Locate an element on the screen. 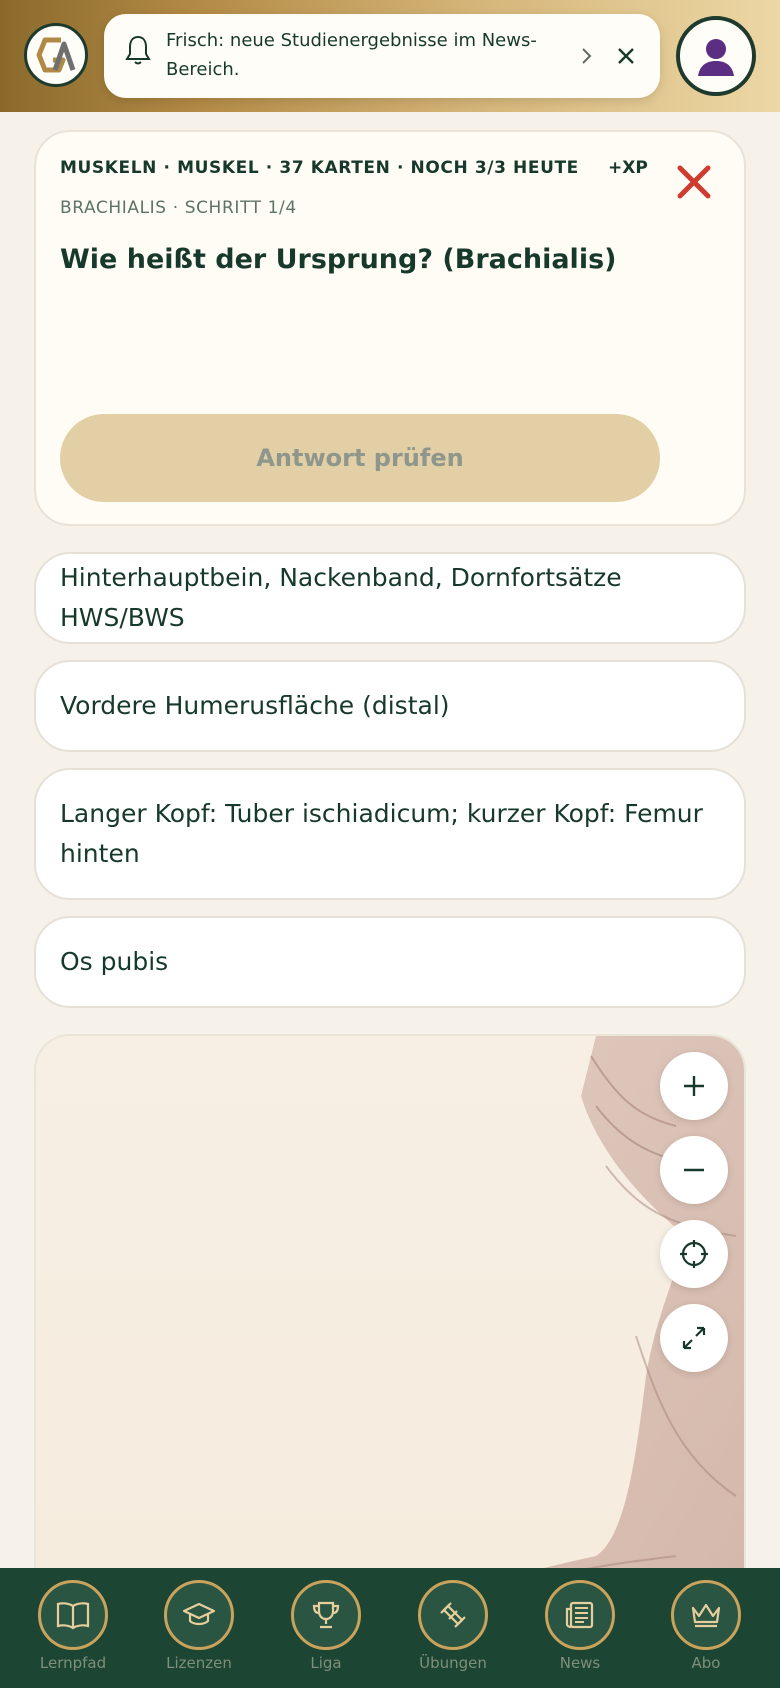 This screenshot has width=780, height=1688. graduation-cap-icon is located at coordinates (199, 1614).